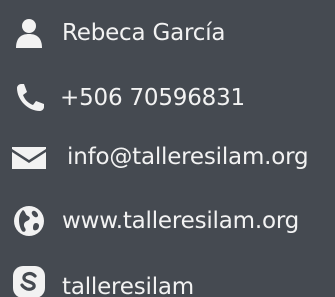 The height and width of the screenshot is (297, 335). Describe the element at coordinates (29, 98) in the screenshot. I see `phone-icon` at that location.